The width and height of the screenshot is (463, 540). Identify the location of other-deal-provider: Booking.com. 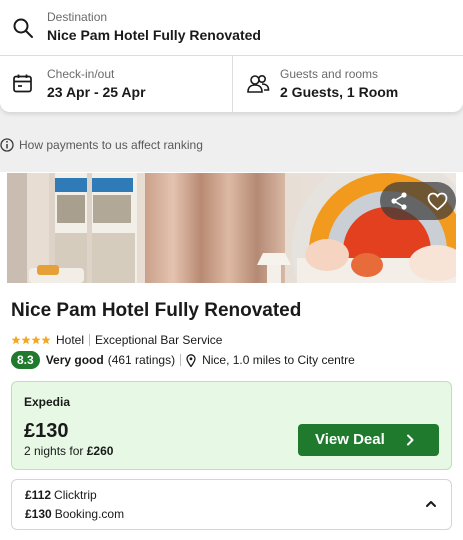
(89, 514).